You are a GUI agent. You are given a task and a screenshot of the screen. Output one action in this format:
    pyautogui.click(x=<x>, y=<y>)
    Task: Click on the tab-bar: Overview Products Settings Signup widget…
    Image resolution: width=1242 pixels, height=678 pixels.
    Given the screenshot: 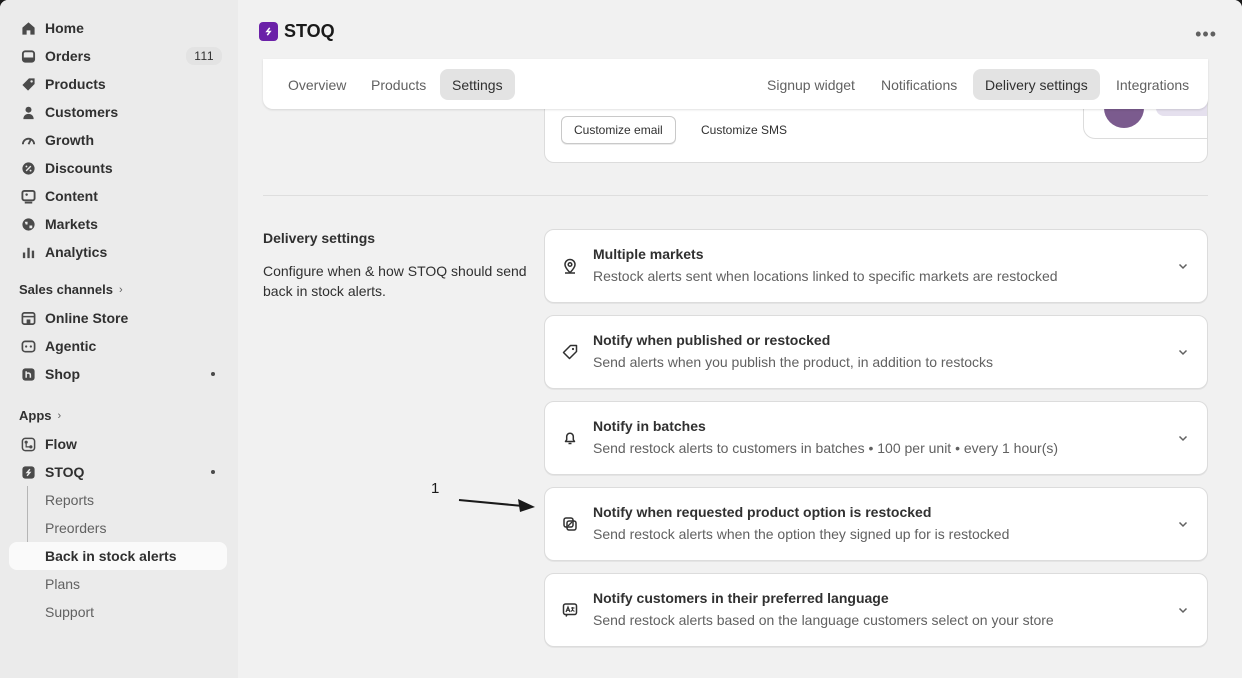 What is the action you would take?
    pyautogui.click(x=735, y=84)
    